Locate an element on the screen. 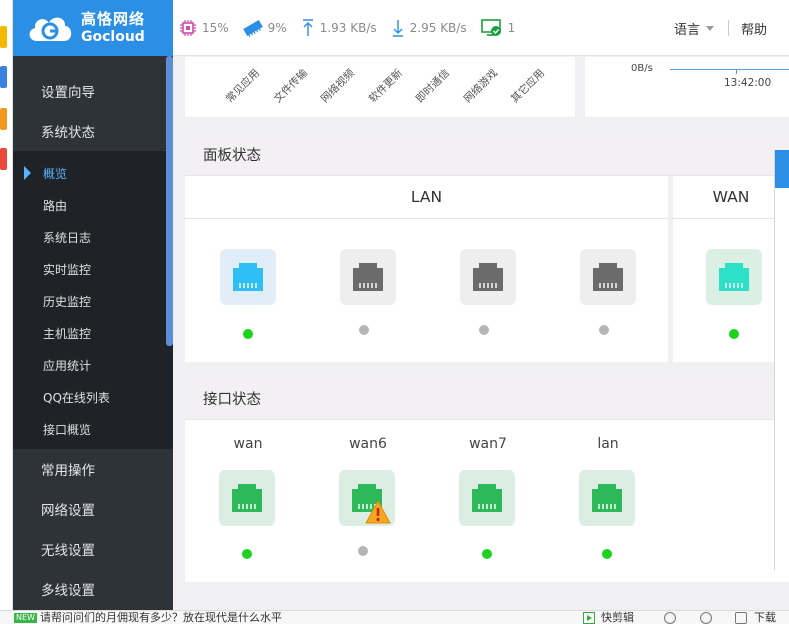  lan-port-2-status-dot is located at coordinates (364, 330).